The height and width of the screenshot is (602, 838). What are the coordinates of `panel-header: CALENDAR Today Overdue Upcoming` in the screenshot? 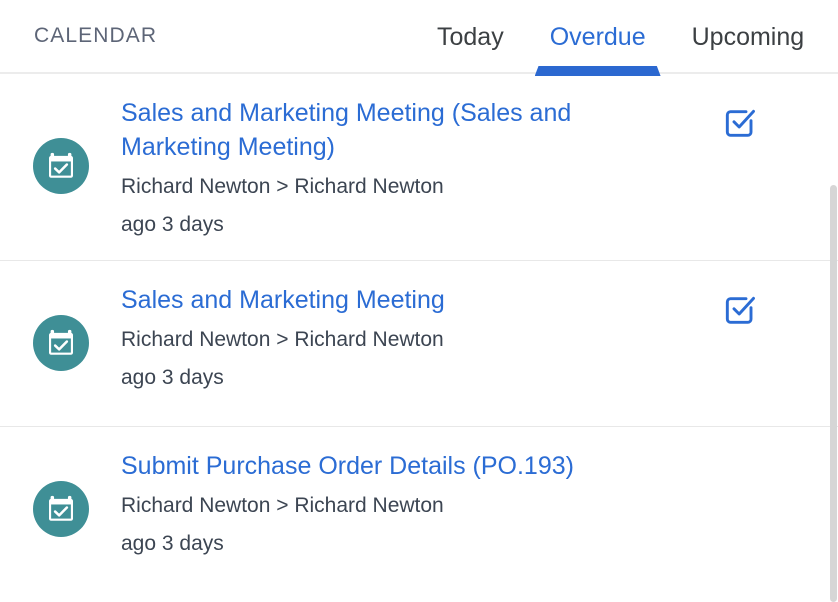 It's located at (419, 38).